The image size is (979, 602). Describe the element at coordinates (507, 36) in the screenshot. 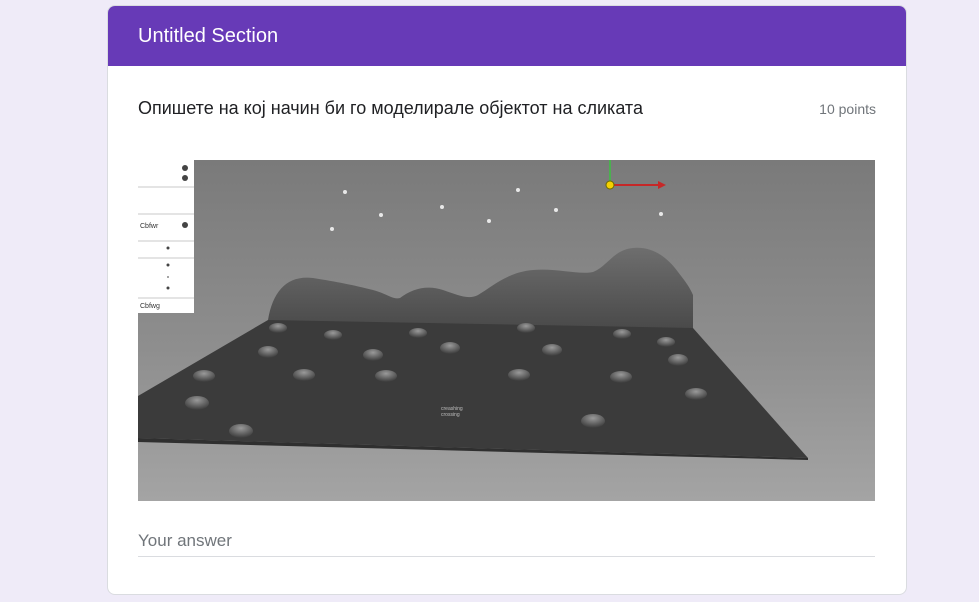

I see `section-header: Untitled Section` at that location.